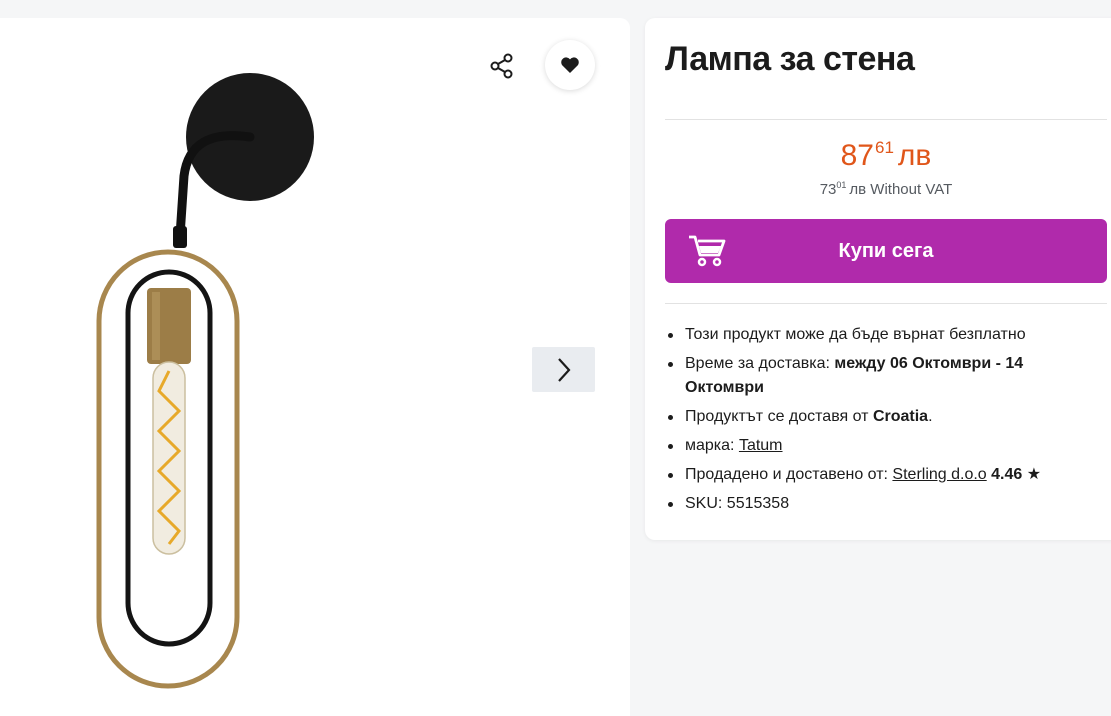 This screenshot has height=716, width=1111. What do you see at coordinates (706, 503) in the screenshot?
I see `sku-label: SKU:` at bounding box center [706, 503].